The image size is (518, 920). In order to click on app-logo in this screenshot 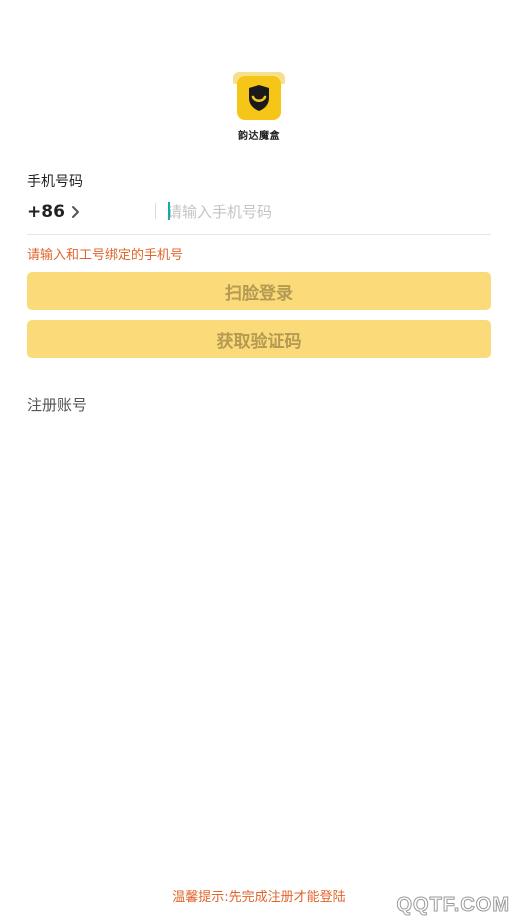, I will do `click(259, 97)`.